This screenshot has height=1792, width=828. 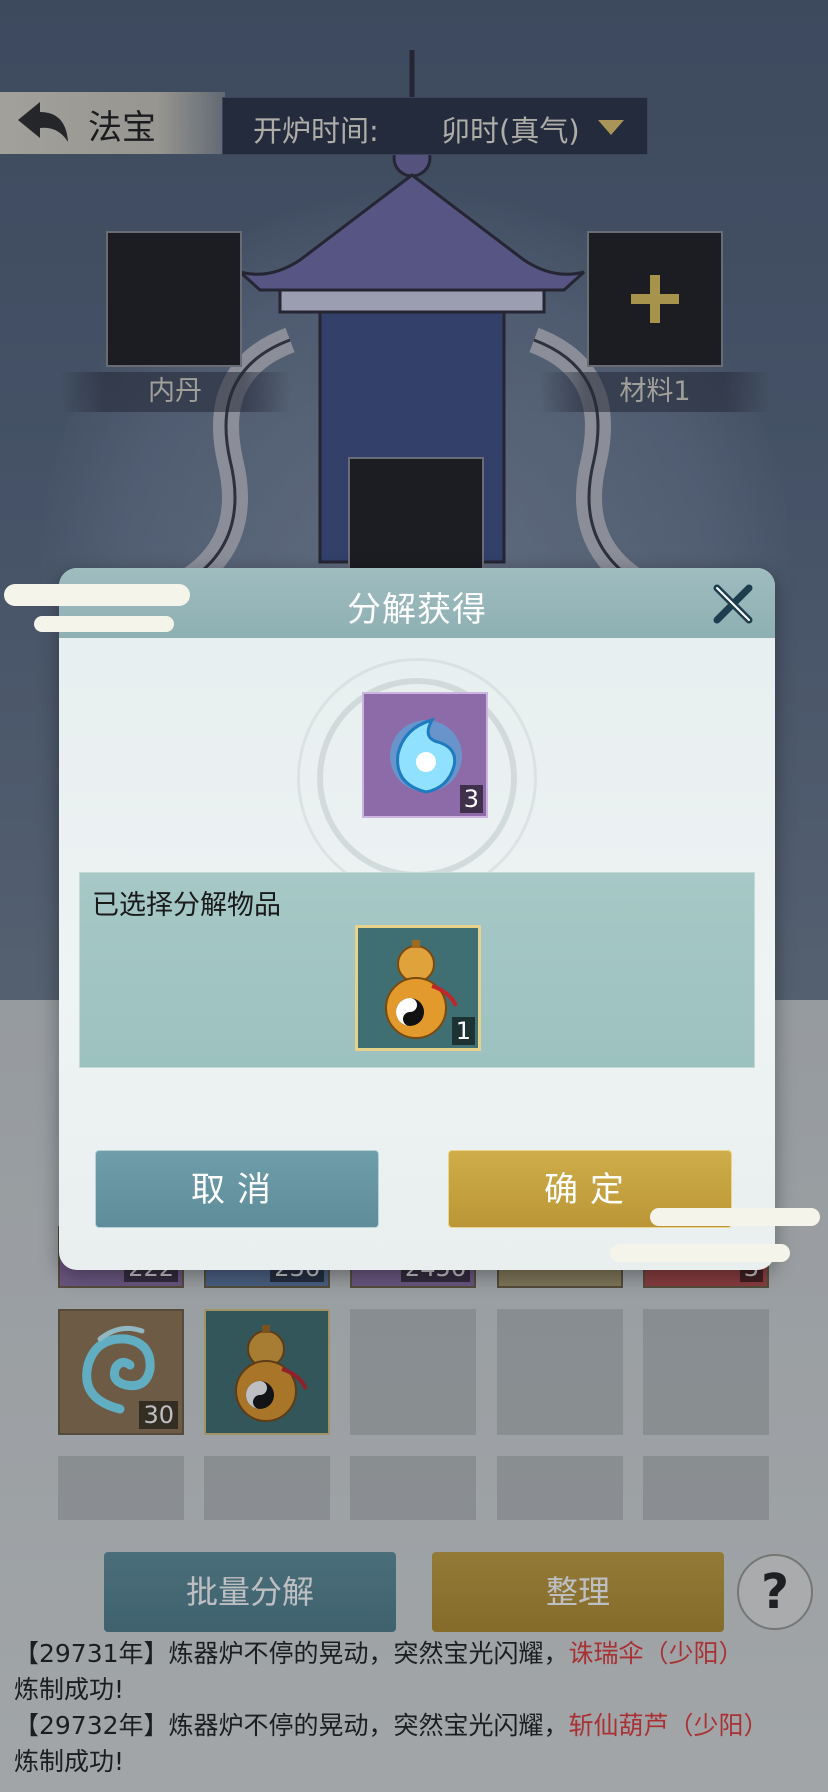 I want to click on selected-item: 1, so click(x=418, y=988).